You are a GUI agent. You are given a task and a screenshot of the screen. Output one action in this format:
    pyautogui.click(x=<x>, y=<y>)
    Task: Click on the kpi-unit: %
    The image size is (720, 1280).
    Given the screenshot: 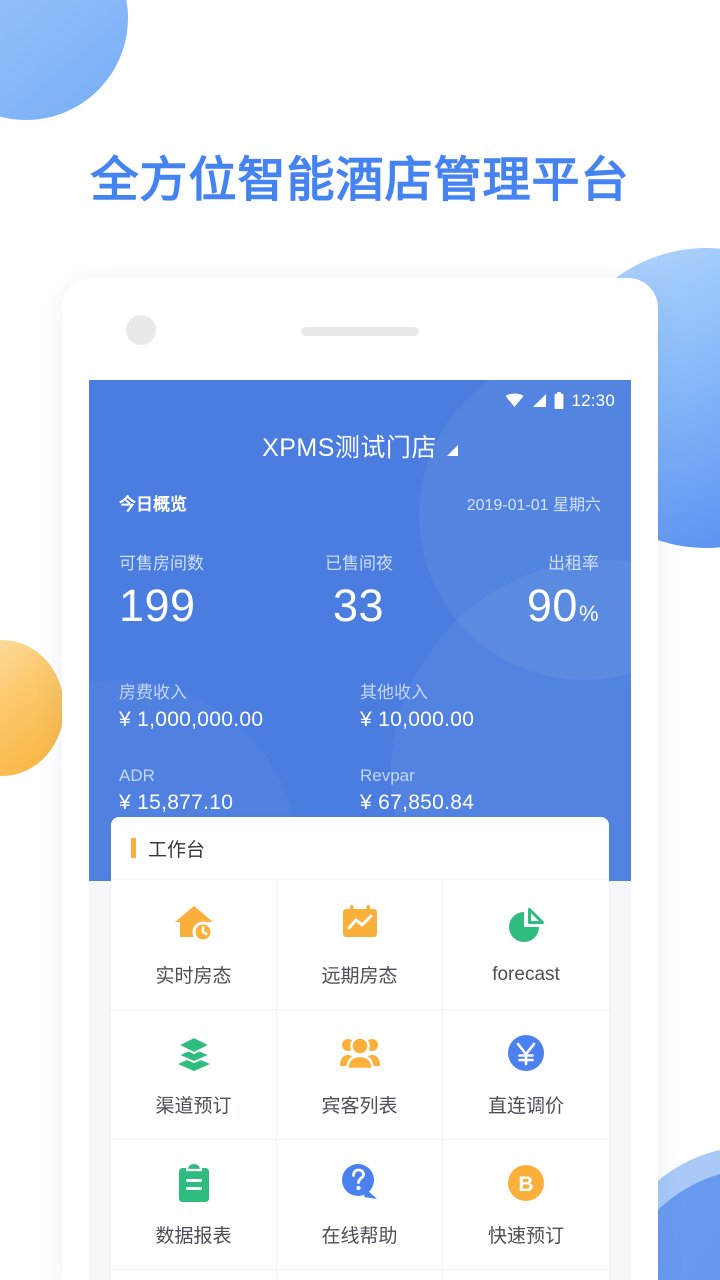 What is the action you would take?
    pyautogui.click(x=588, y=613)
    